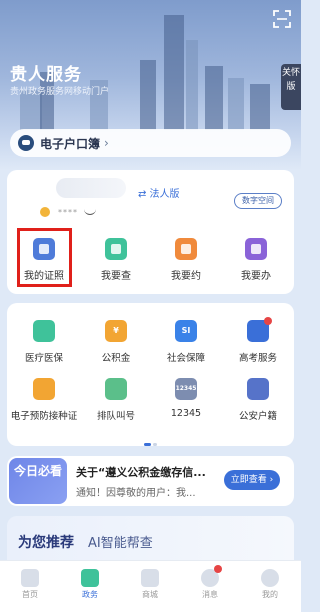 Image resolution: width=320 pixels, height=612 pixels. What do you see at coordinates (68, 212) in the screenshot?
I see `masked-name: ****` at bounding box center [68, 212].